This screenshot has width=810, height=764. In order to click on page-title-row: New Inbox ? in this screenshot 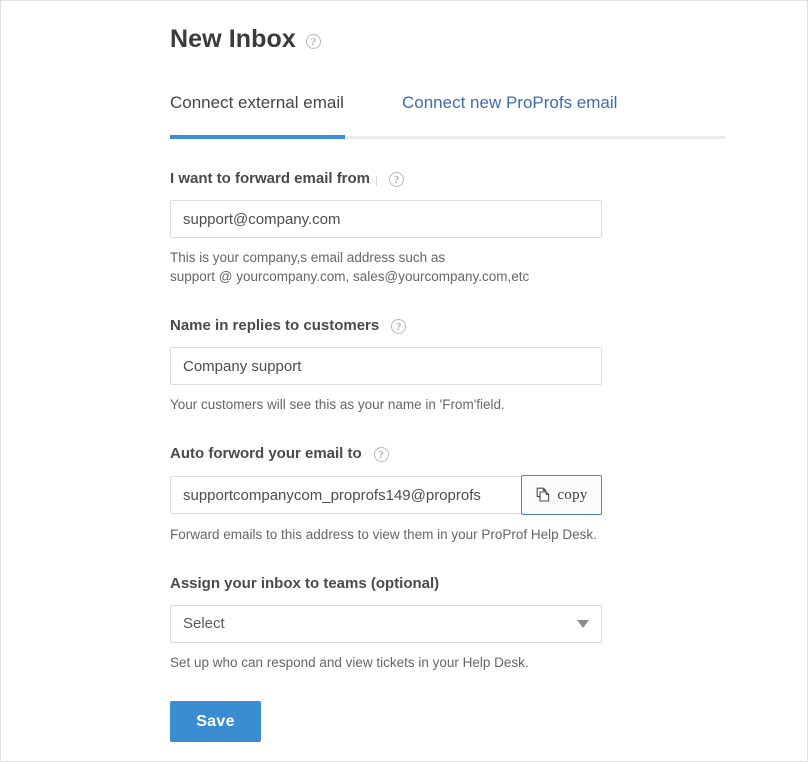, I will do `click(470, 28)`.